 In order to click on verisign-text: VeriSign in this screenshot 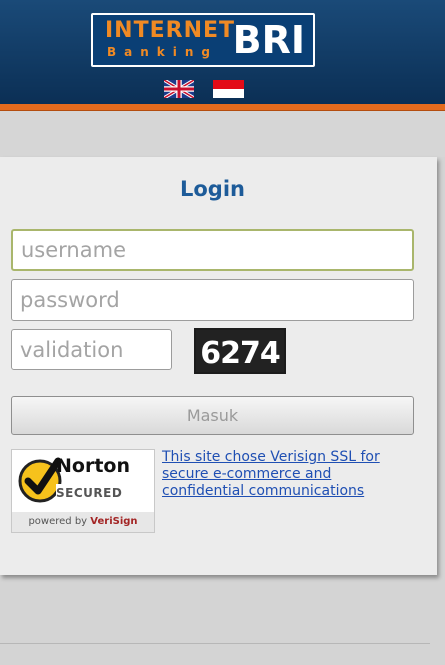, I will do `click(114, 521)`.